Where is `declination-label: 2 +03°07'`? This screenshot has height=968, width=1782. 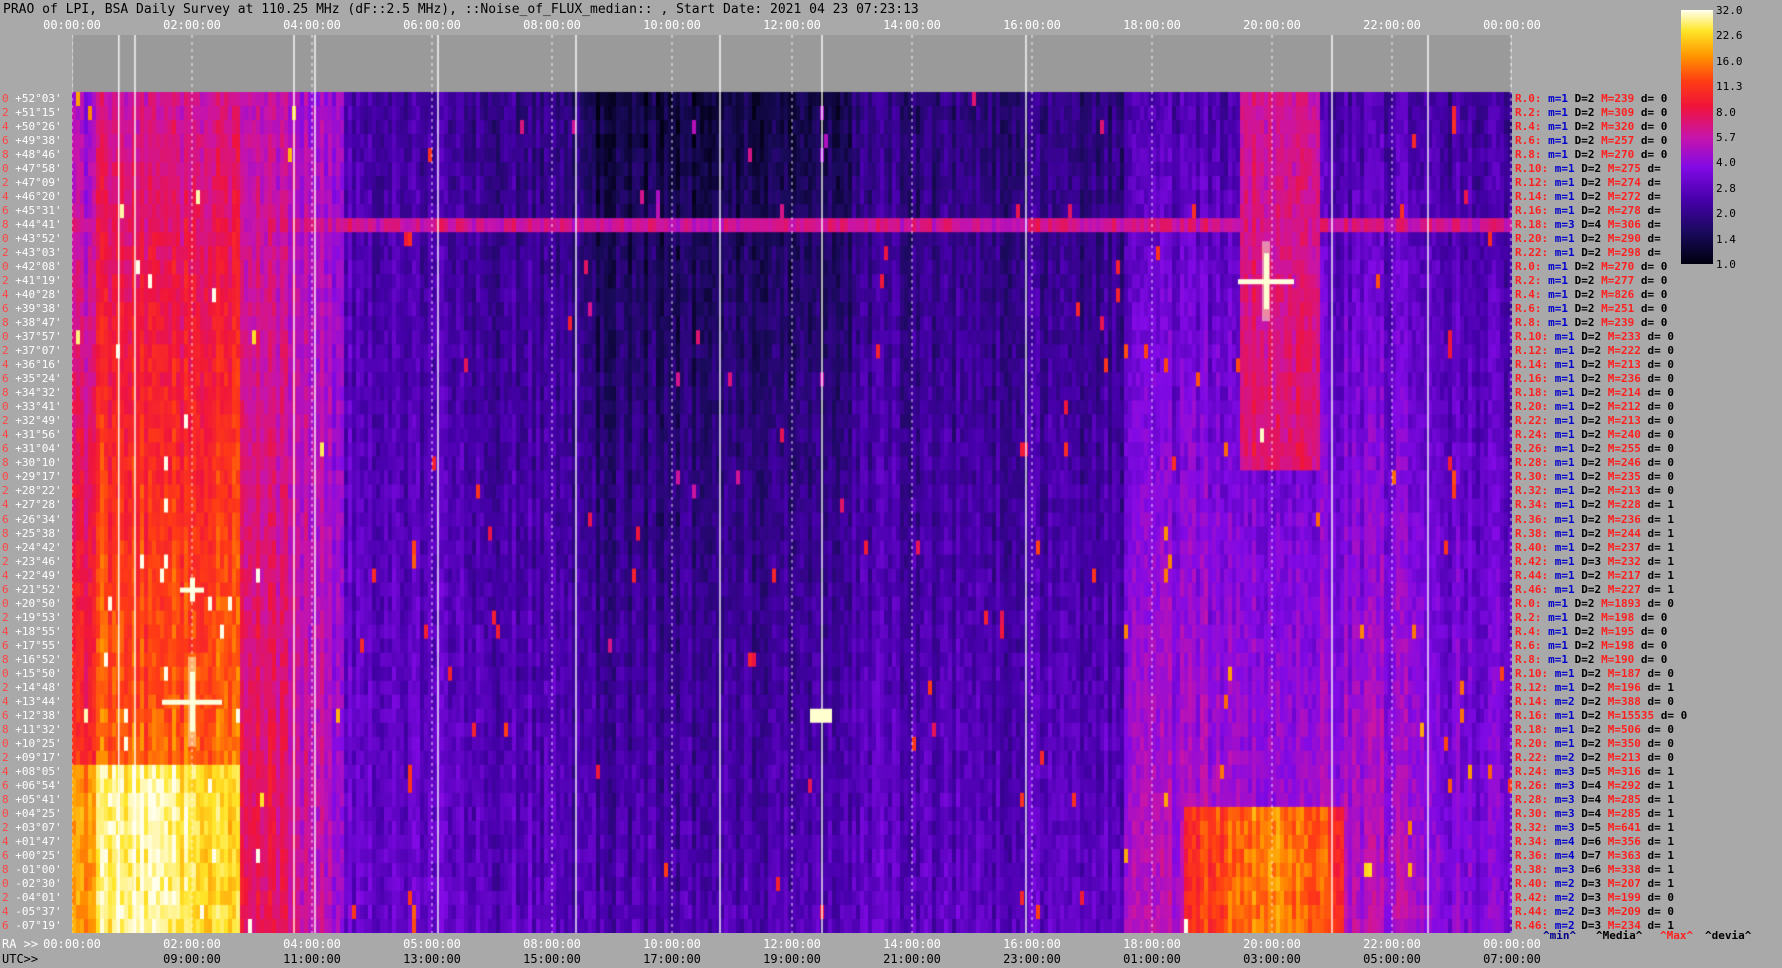 declination-label: 2 +03°07' is located at coordinates (32, 827).